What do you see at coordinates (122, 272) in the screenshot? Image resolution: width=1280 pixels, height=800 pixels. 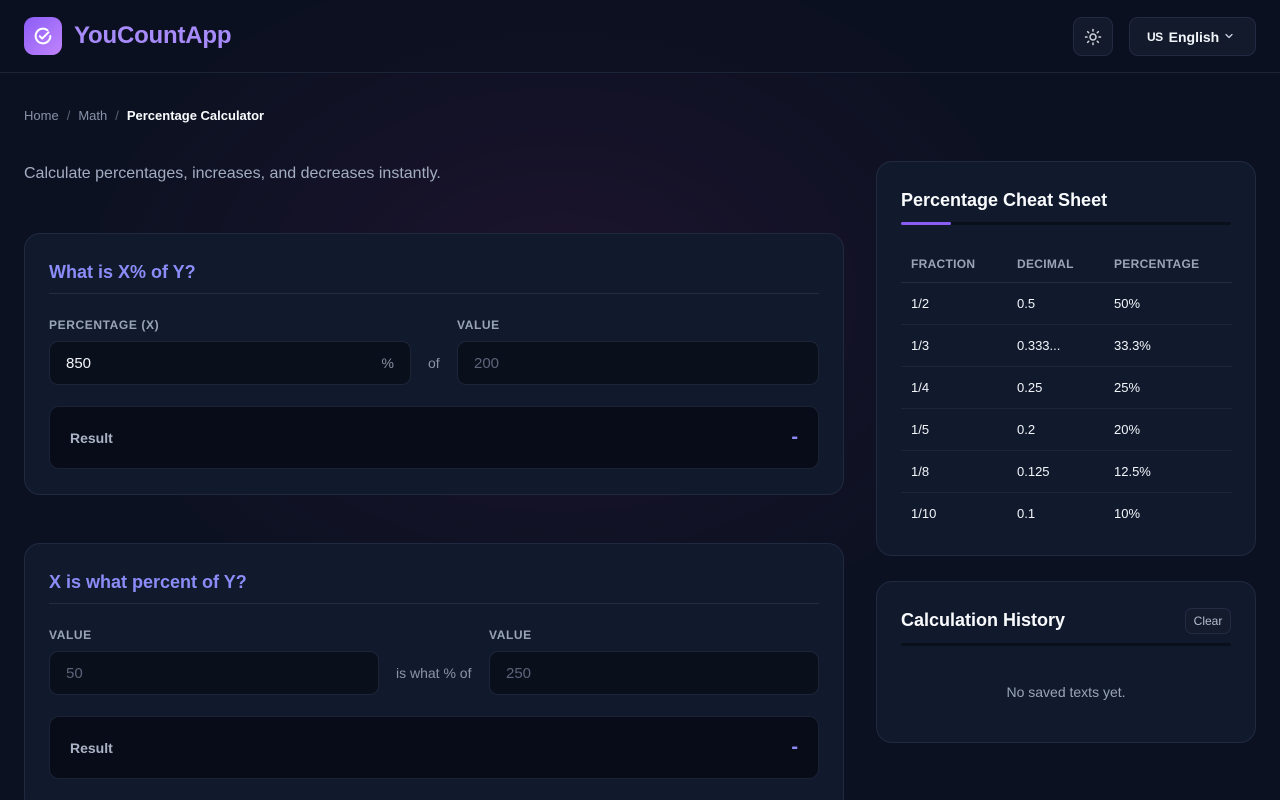 I see `calc-percent-of-title: What is X% of Y?` at bounding box center [122, 272].